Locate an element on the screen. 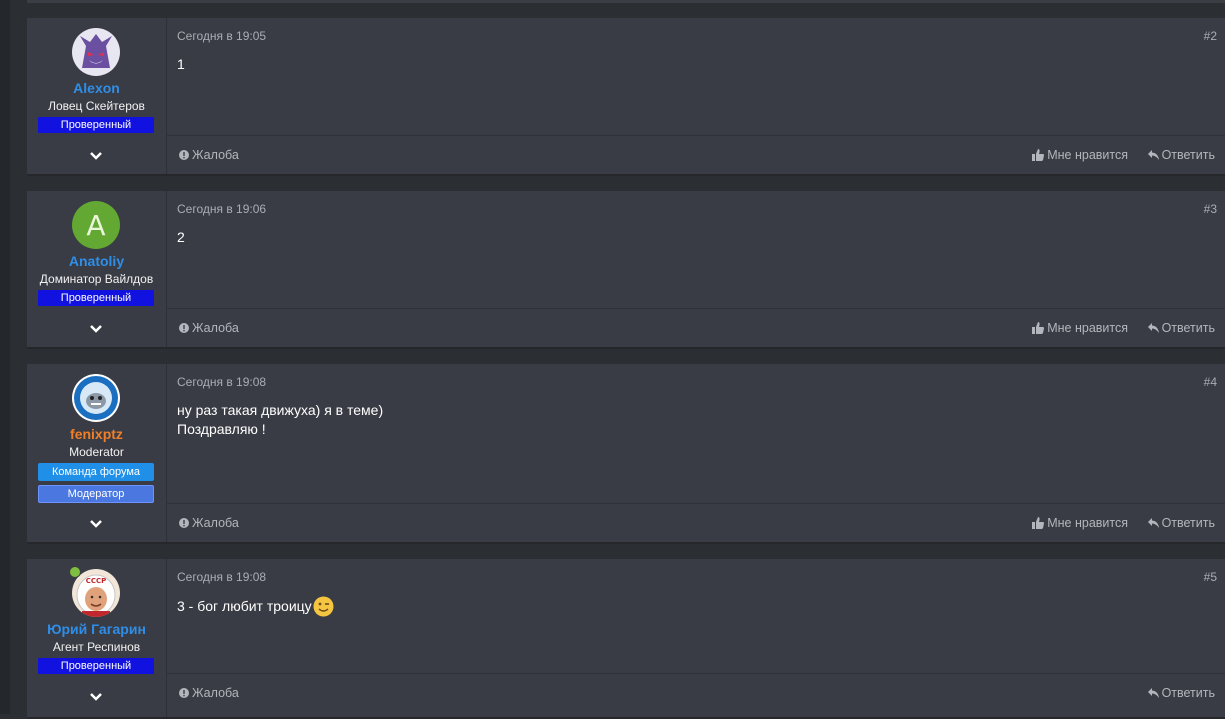  message-line: 2 is located at coordinates (181, 237).